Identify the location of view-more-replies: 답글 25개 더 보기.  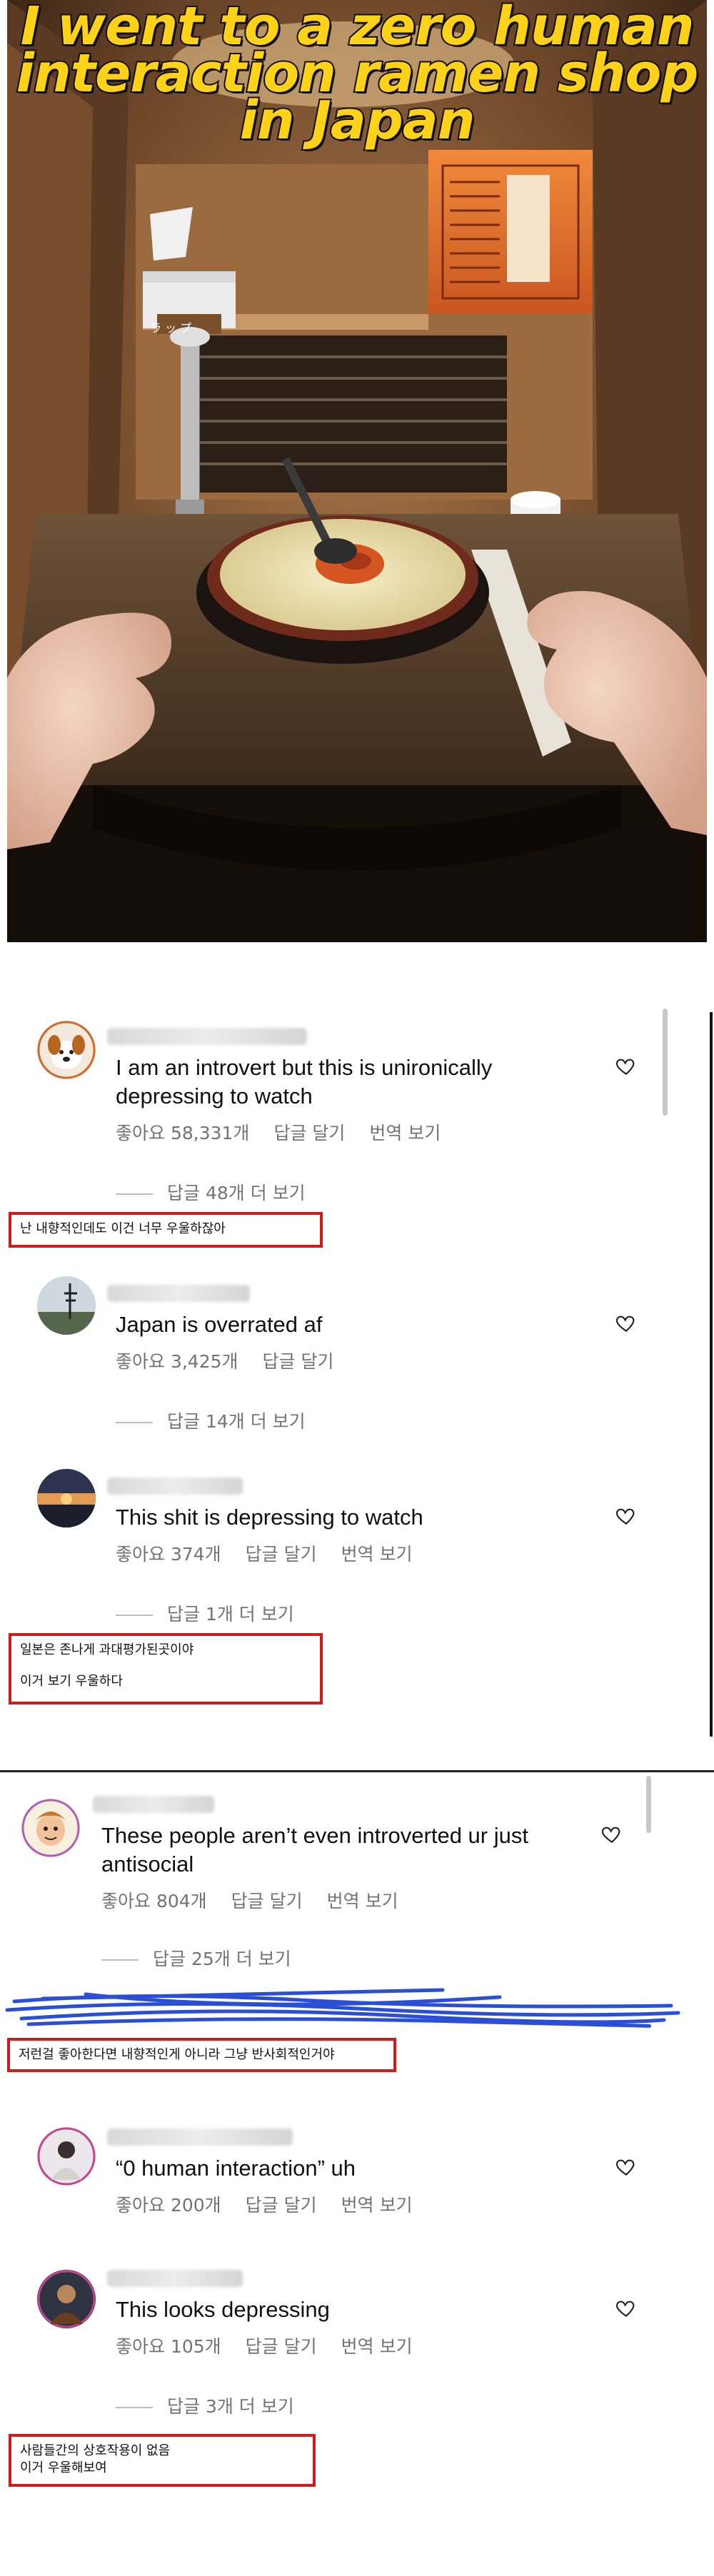
(196, 1958).